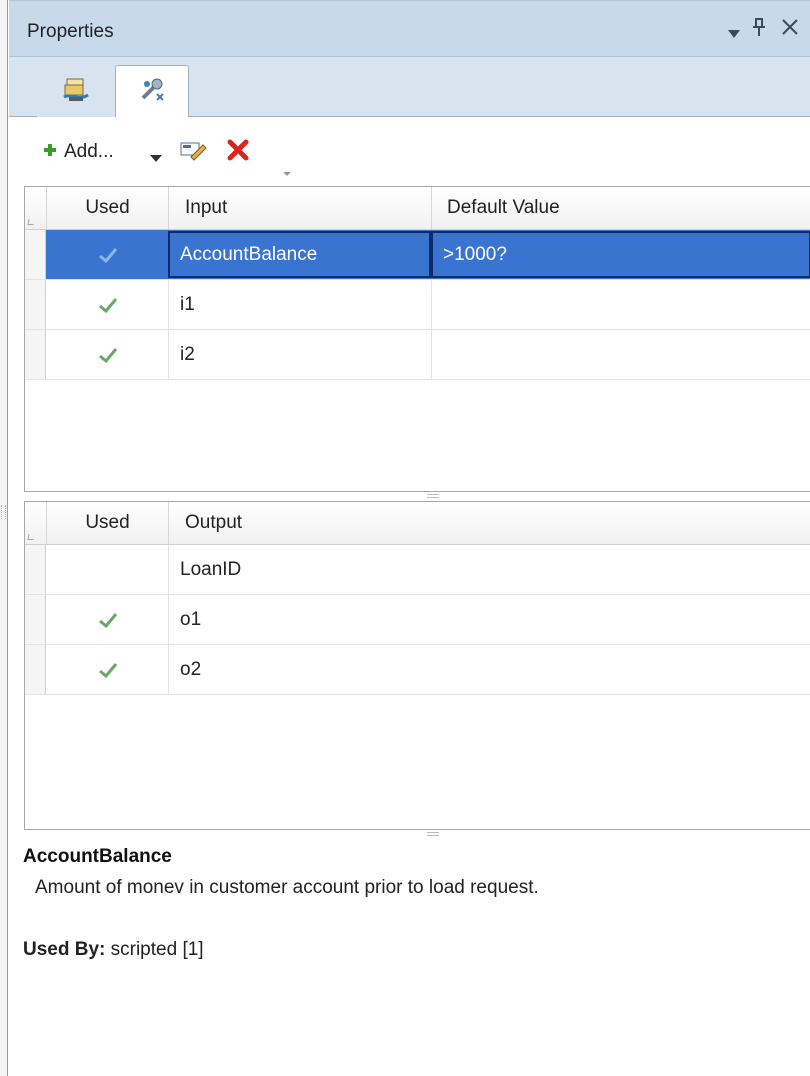  I want to click on edit-button, so click(193, 152).